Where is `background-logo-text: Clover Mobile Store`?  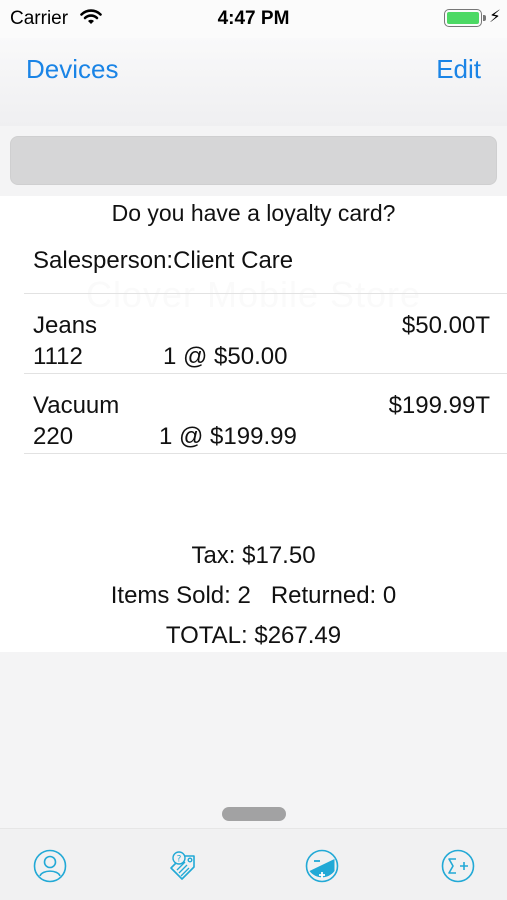
background-logo-text: Clover Mobile Store is located at coordinates (253, 294).